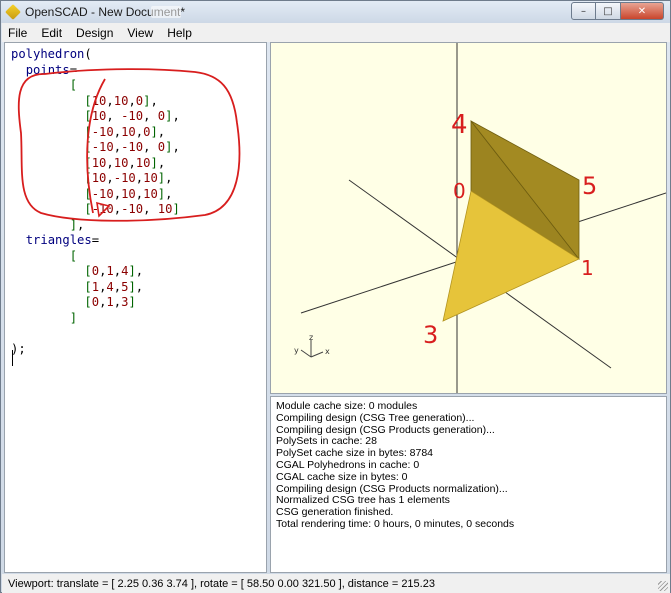 This screenshot has height=593, width=671. Describe the element at coordinates (95, 164) in the screenshot. I see `code-line: [10,10,10],` at that location.